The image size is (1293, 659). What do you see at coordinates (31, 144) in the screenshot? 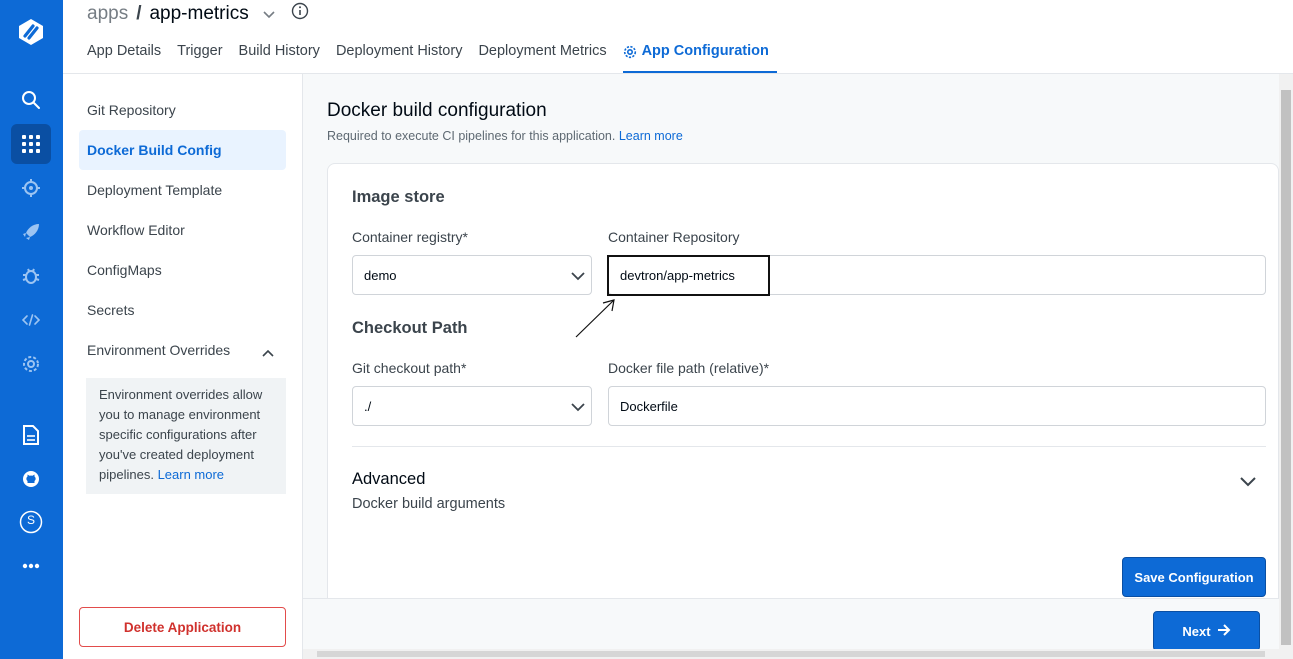
I see `apps-grid-icon` at bounding box center [31, 144].